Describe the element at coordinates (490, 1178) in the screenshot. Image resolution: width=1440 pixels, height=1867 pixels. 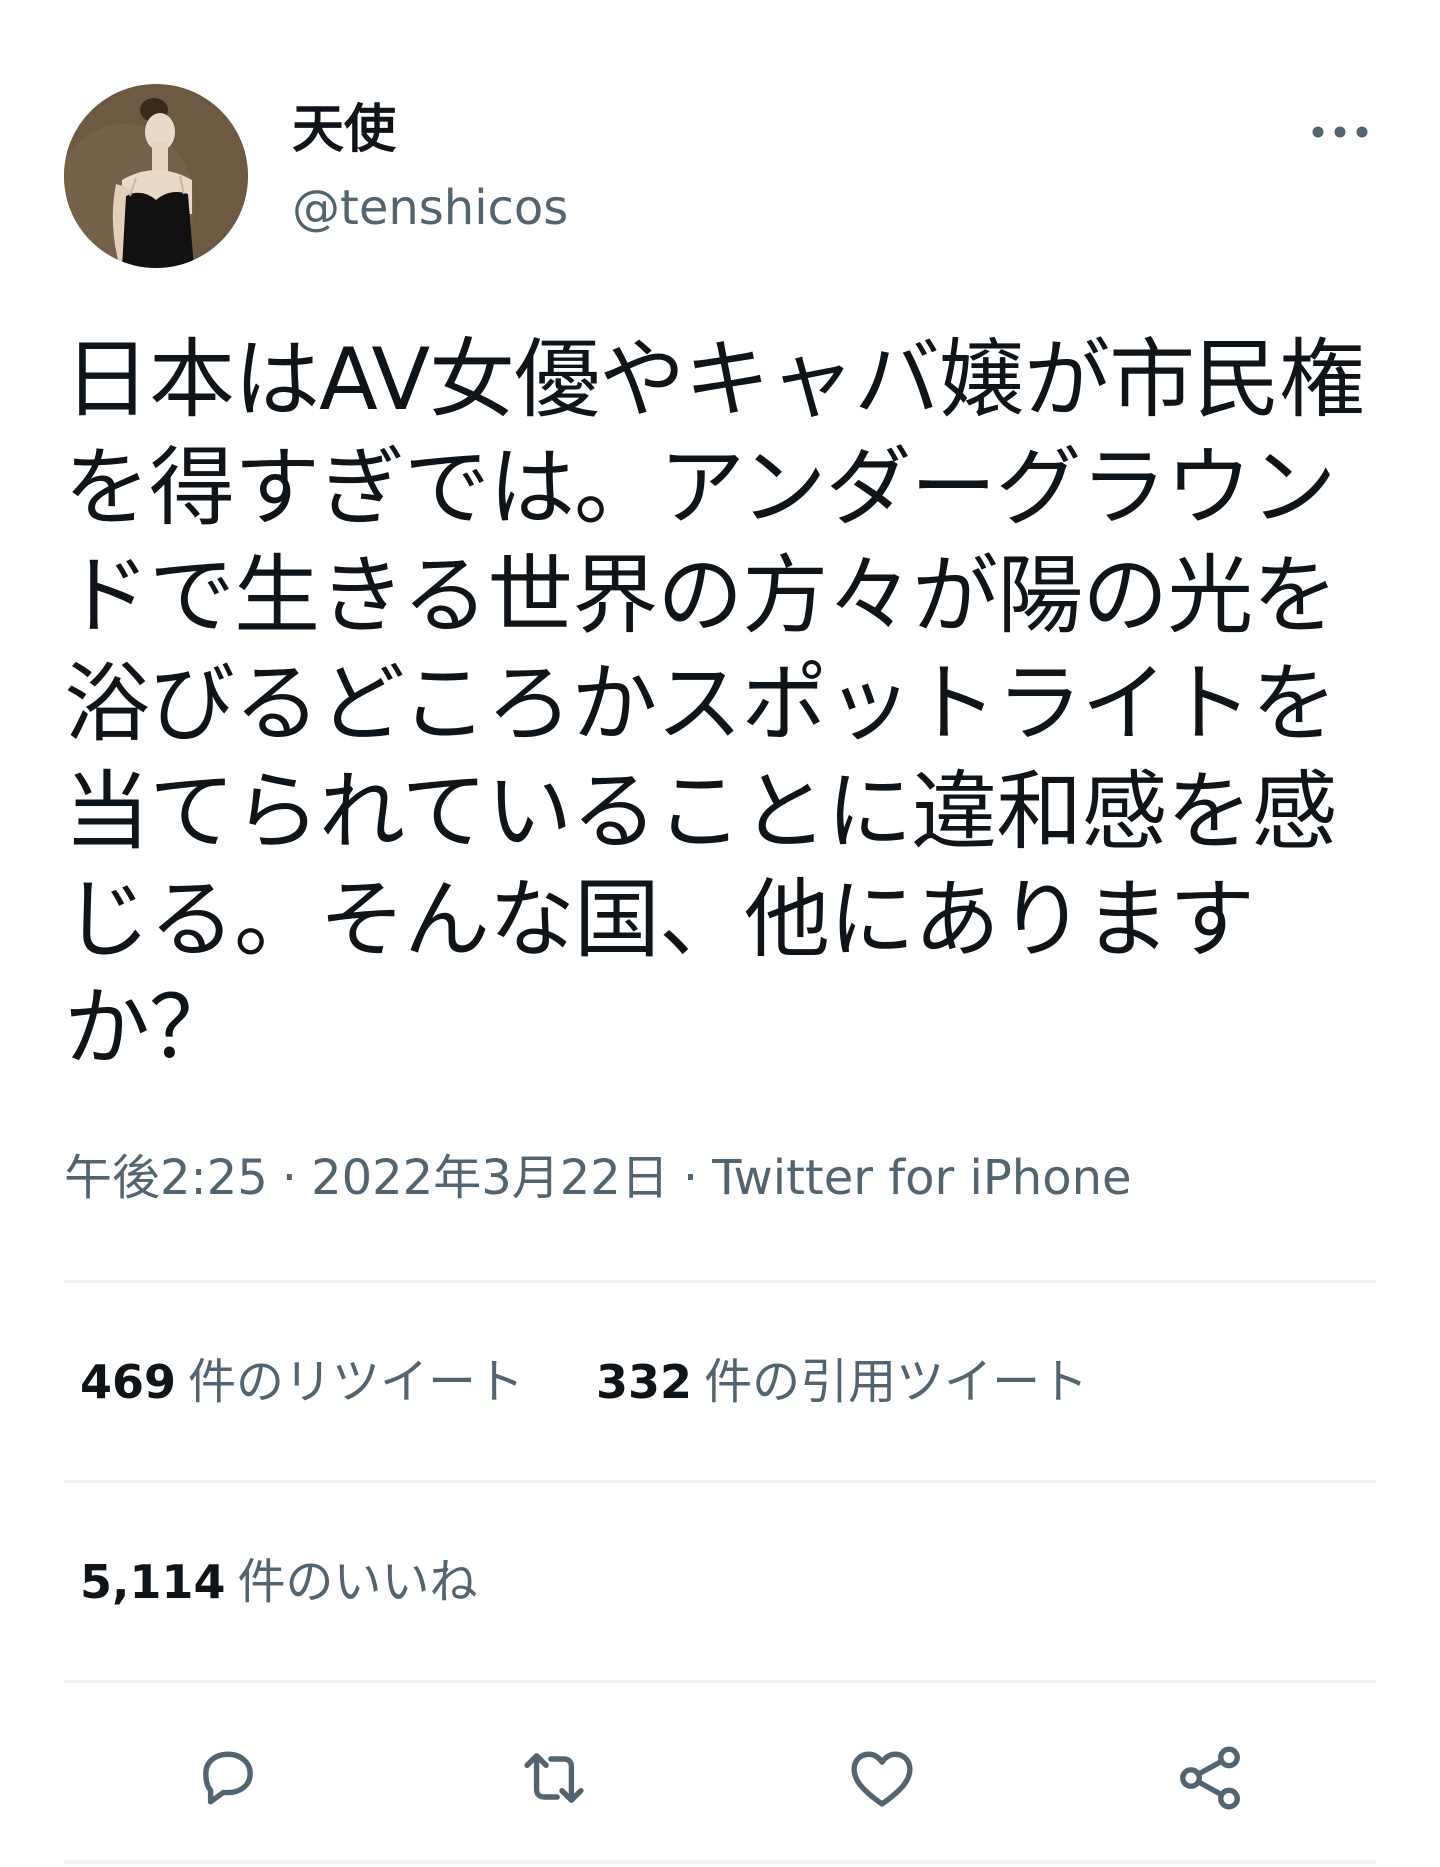
I see `tweet-date: 2022年3月22日` at that location.